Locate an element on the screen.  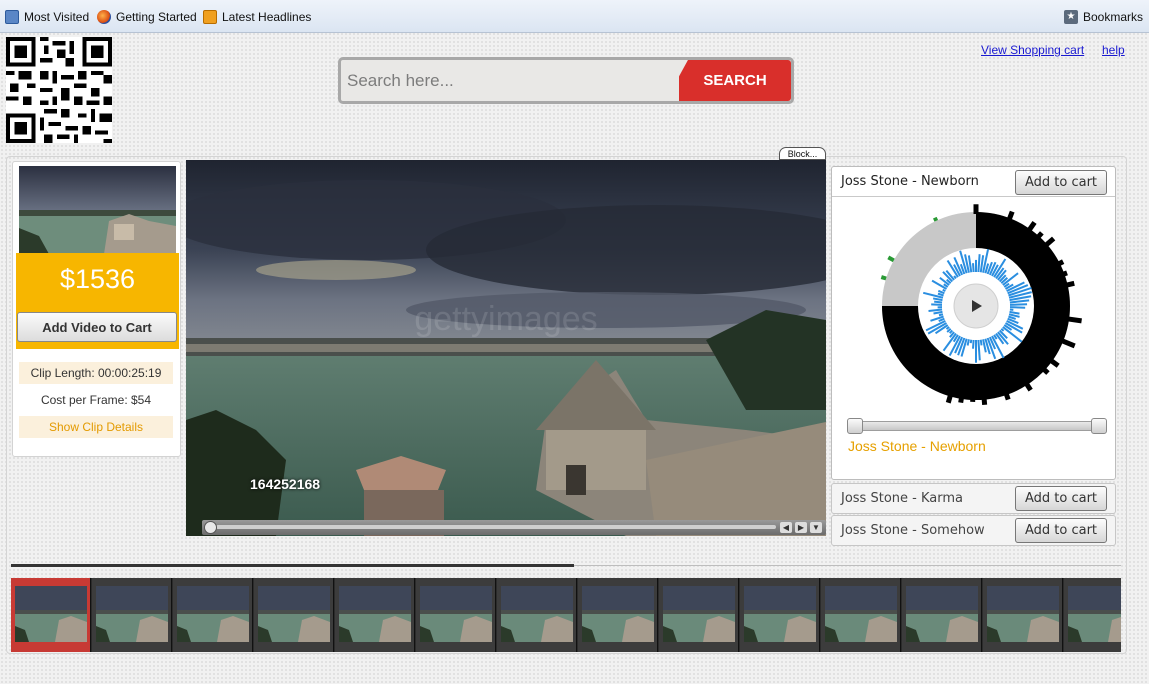
bookmark-latest-headlines: Latest Headlines is located at coordinates (257, 17).